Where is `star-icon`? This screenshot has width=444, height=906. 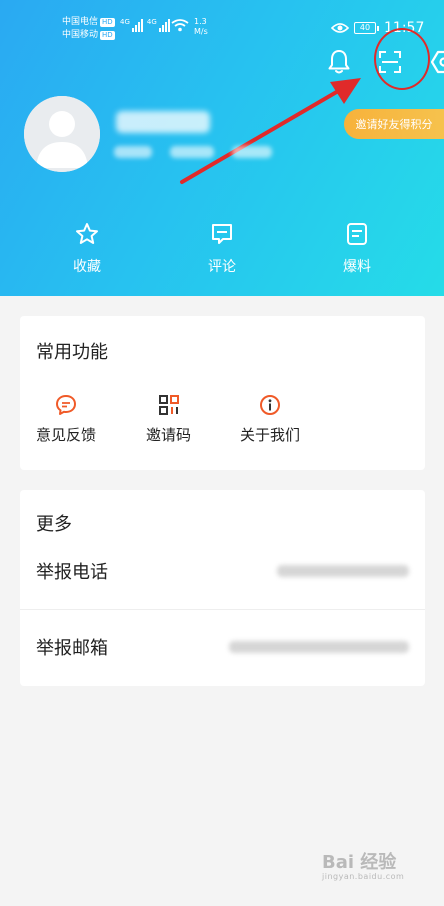
star-icon is located at coordinates (87, 233).